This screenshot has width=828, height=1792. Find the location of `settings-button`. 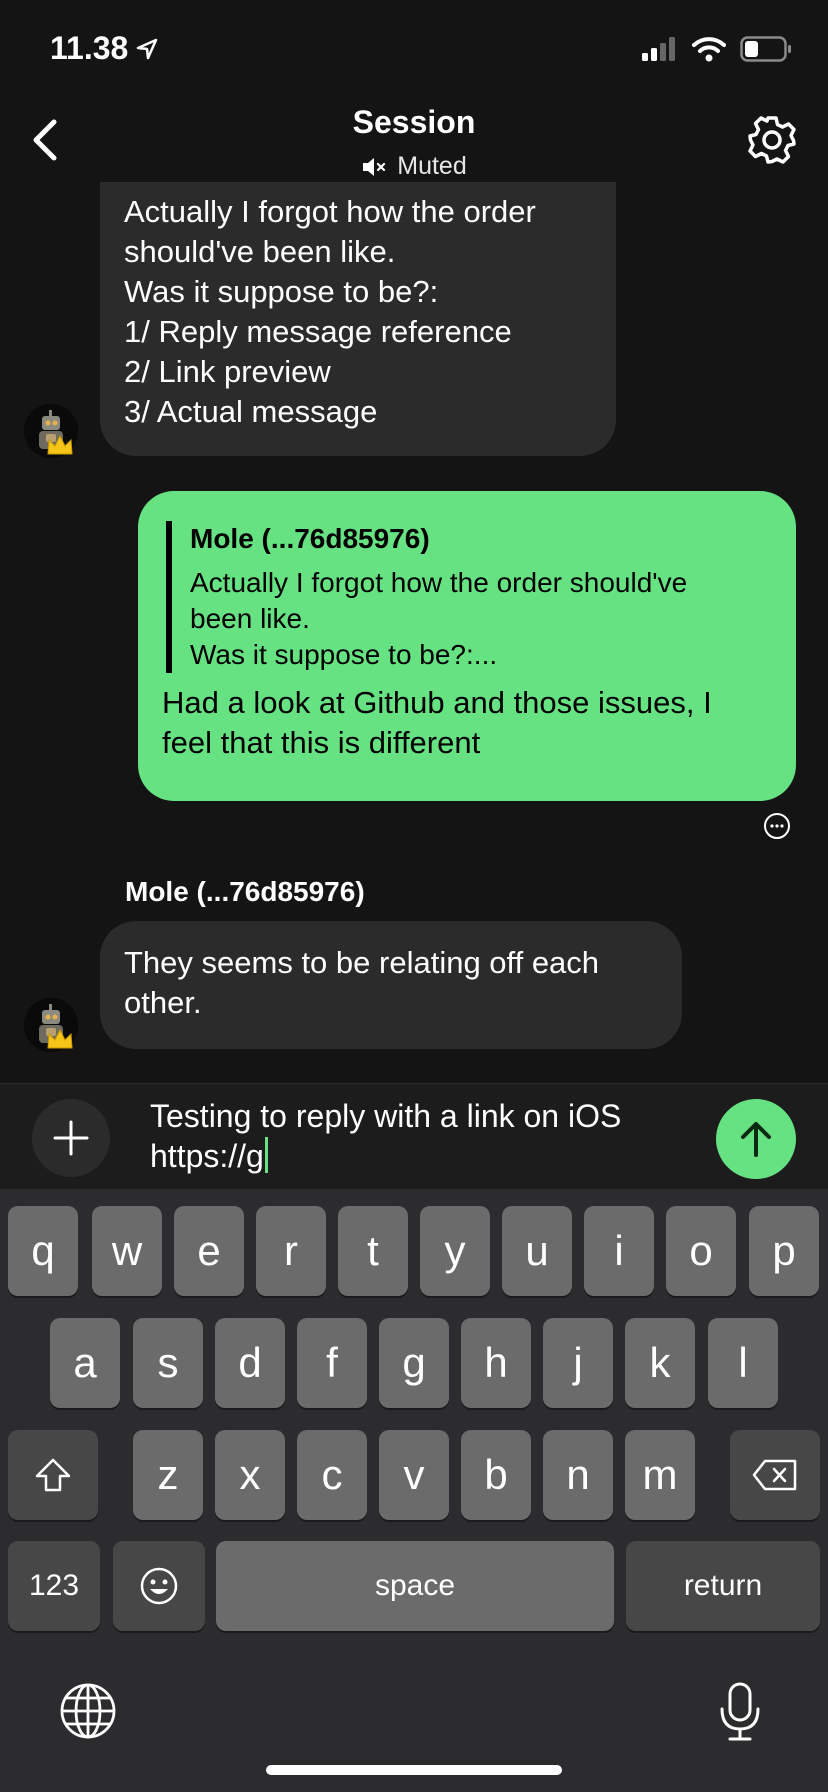

settings-button is located at coordinates (772, 140).